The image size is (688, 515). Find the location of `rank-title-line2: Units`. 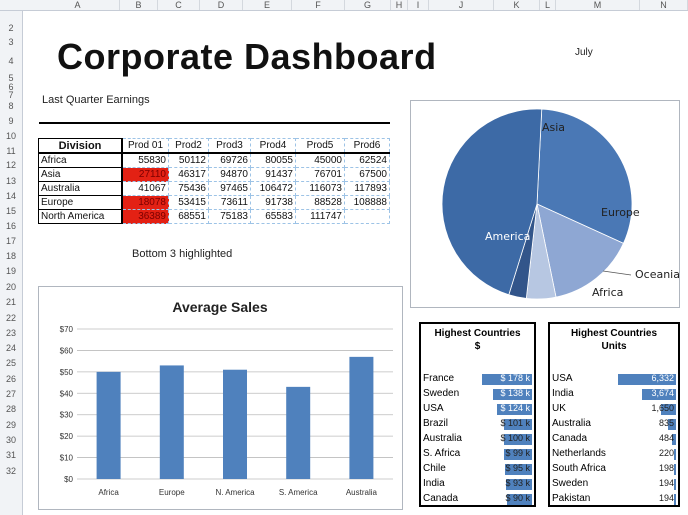

rank-title-line2: Units is located at coordinates (614, 346).